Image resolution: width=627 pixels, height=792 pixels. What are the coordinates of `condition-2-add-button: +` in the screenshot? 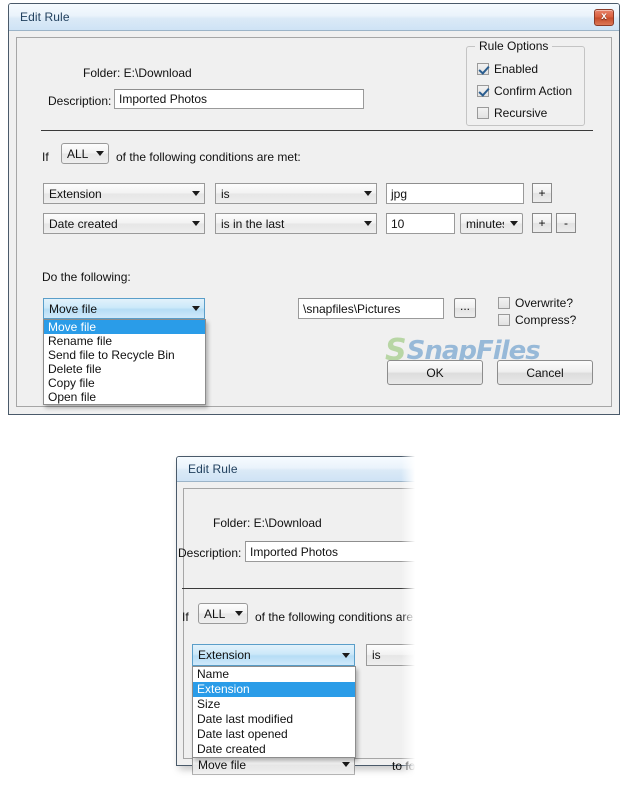 It's located at (542, 223).